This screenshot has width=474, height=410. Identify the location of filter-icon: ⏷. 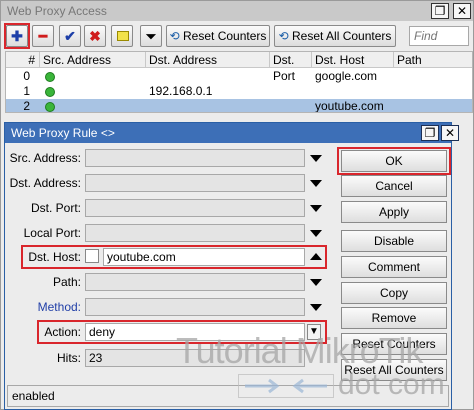
(151, 36).